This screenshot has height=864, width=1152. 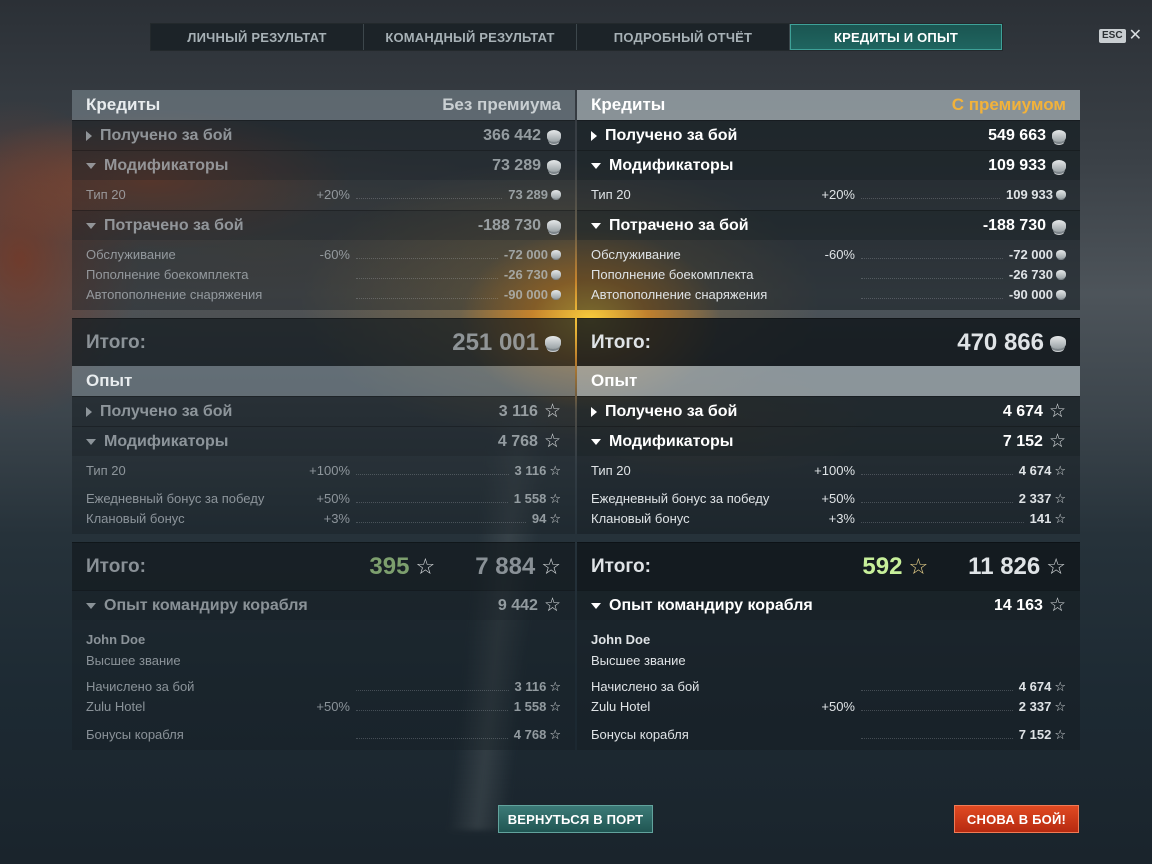 What do you see at coordinates (512, 135) in the screenshot?
I see `credits-earned-value: 366 442` at bounding box center [512, 135].